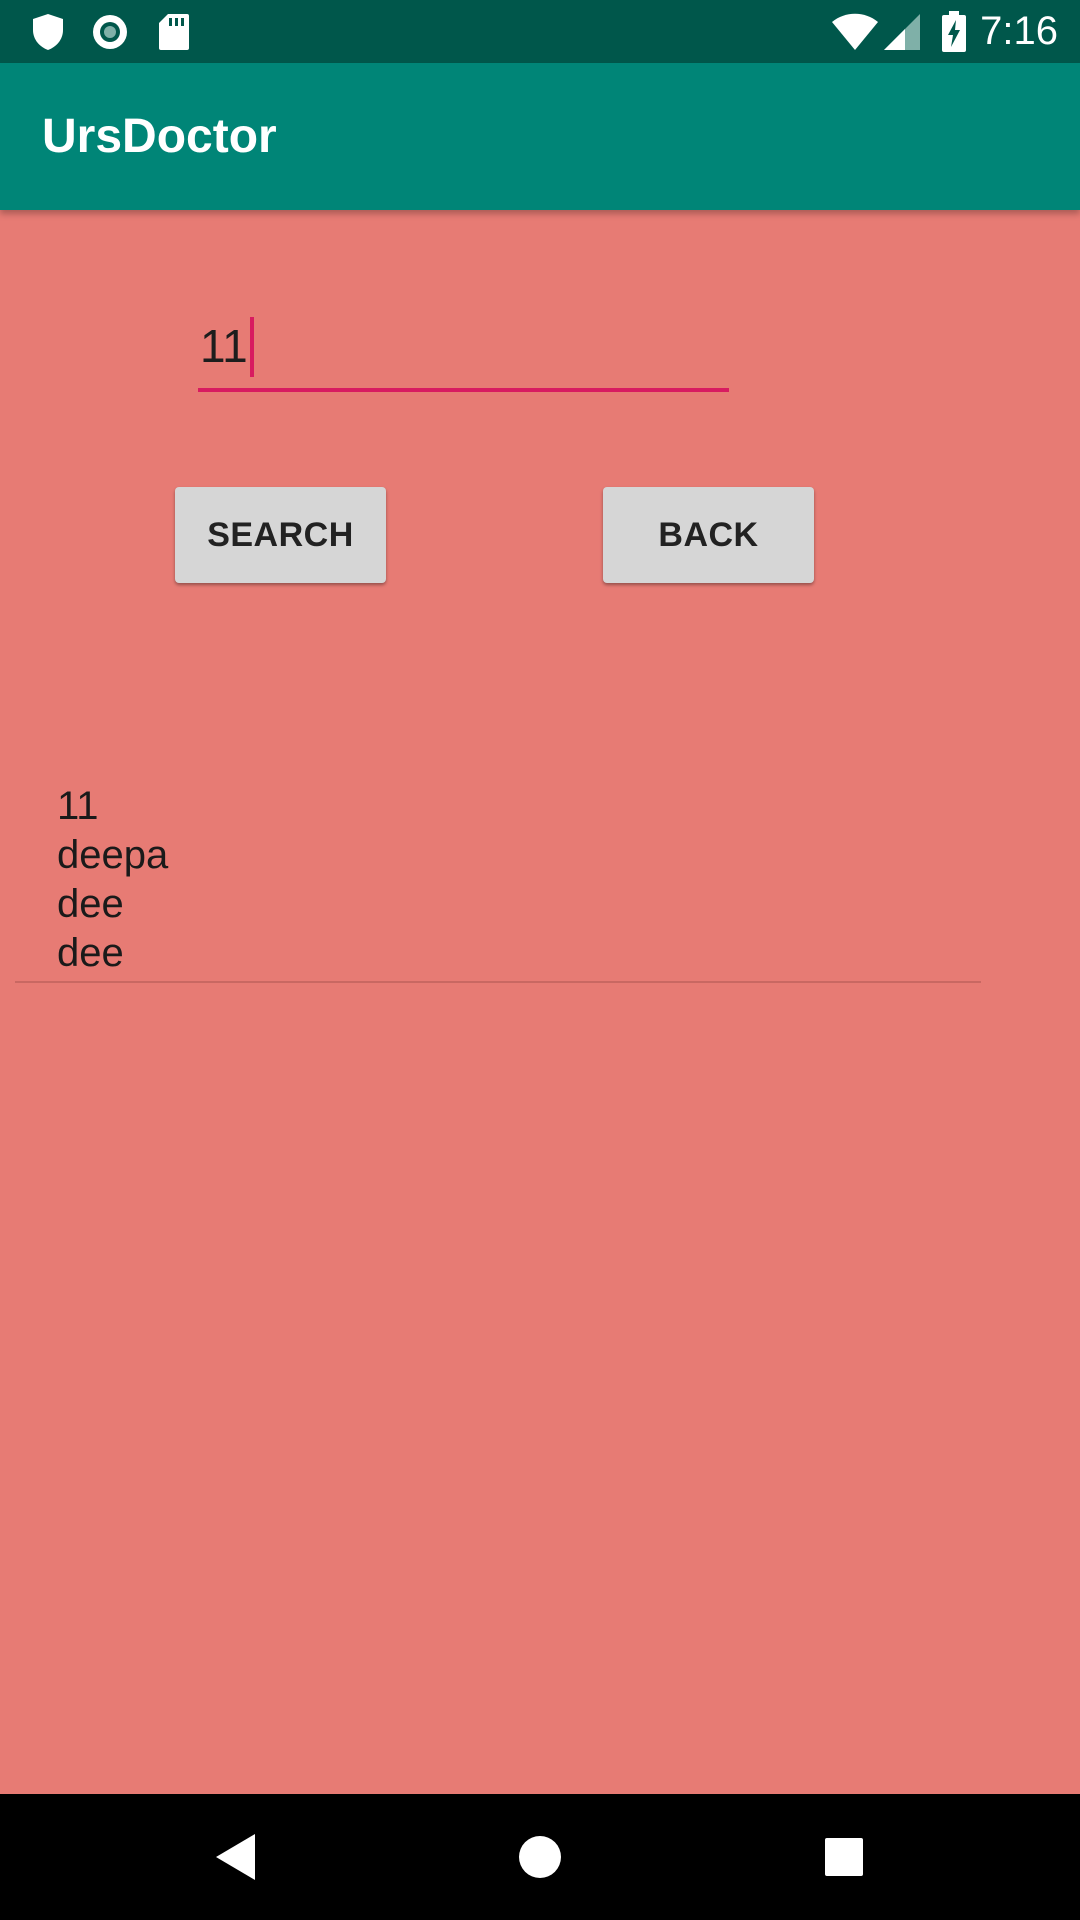  I want to click on list-divider, so click(498, 982).